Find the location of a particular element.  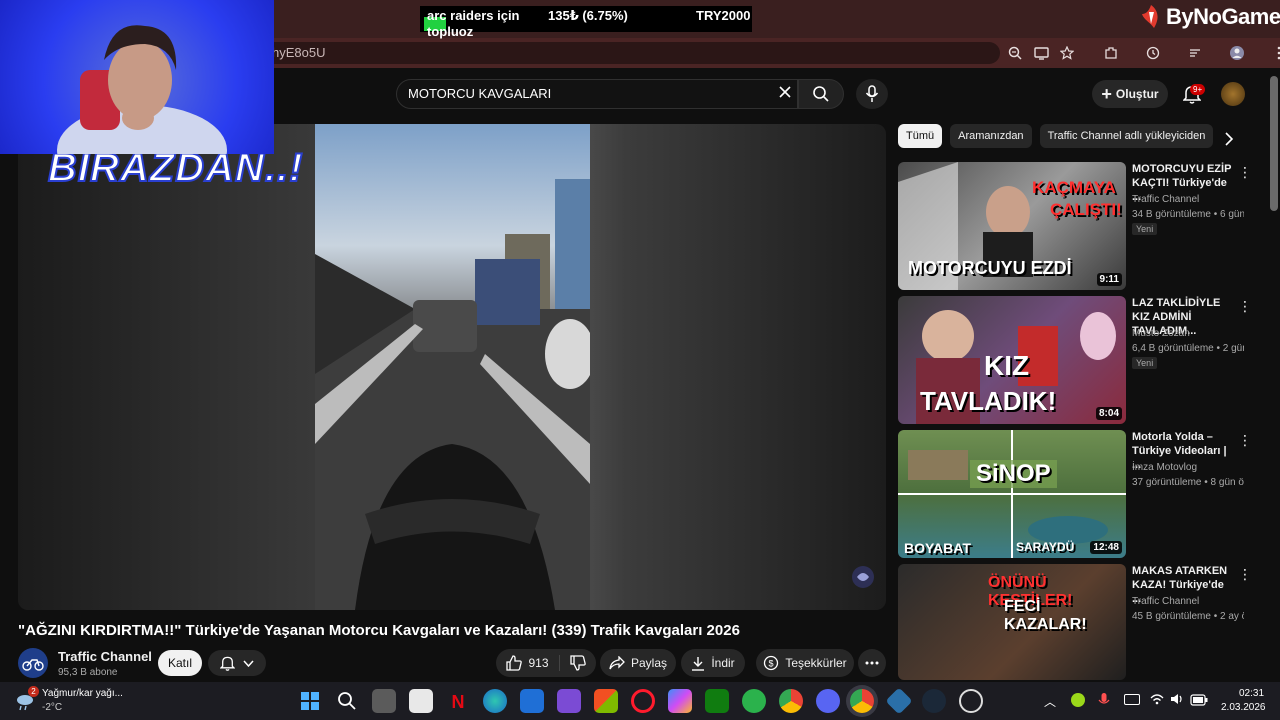

clock-time: 02:31 is located at coordinates (1251, 693).